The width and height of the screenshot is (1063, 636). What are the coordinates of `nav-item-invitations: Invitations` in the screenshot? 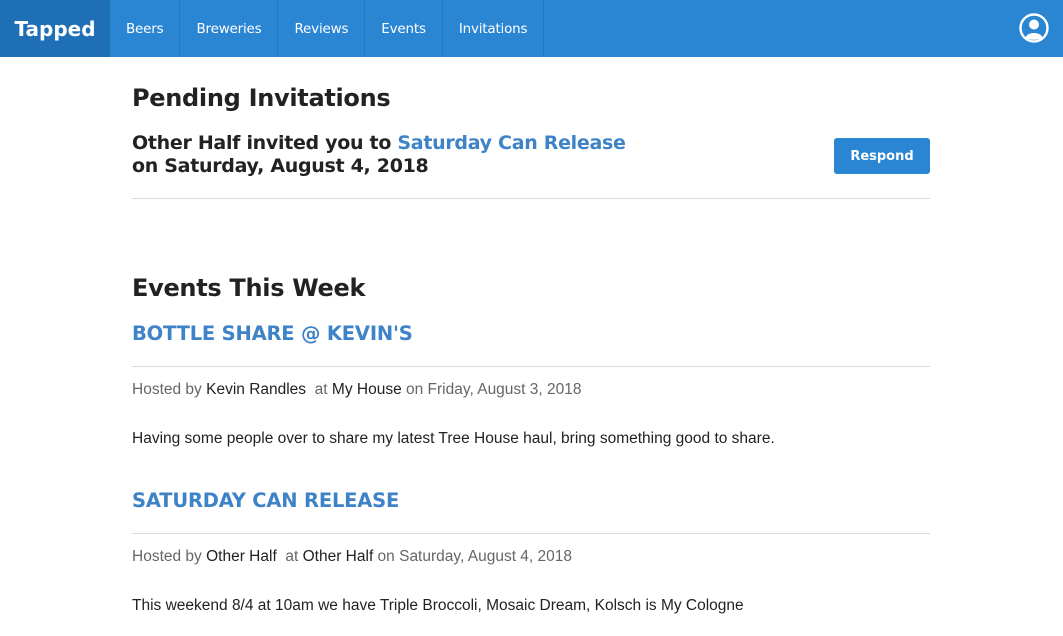 It's located at (494, 28).